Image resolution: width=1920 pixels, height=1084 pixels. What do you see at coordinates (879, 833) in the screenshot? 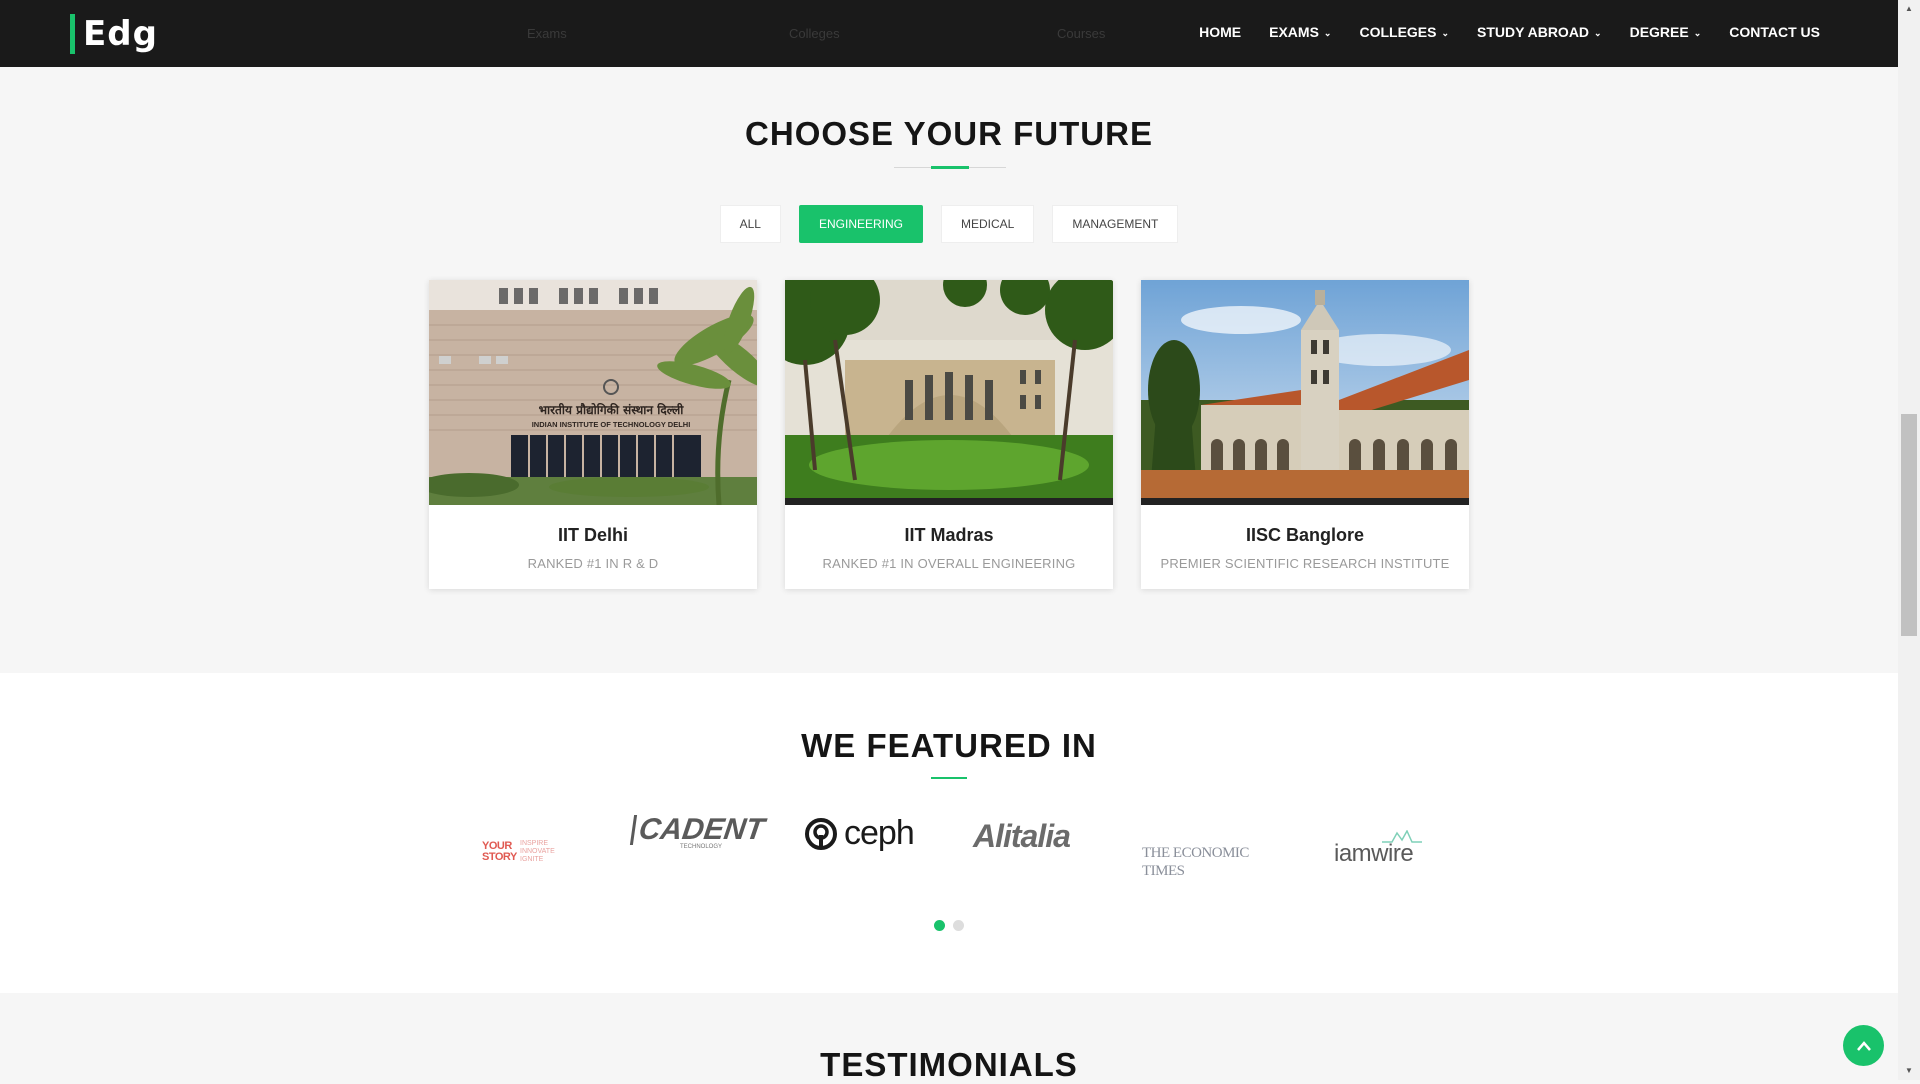
I see `ceph-wordmark: ceph` at bounding box center [879, 833].